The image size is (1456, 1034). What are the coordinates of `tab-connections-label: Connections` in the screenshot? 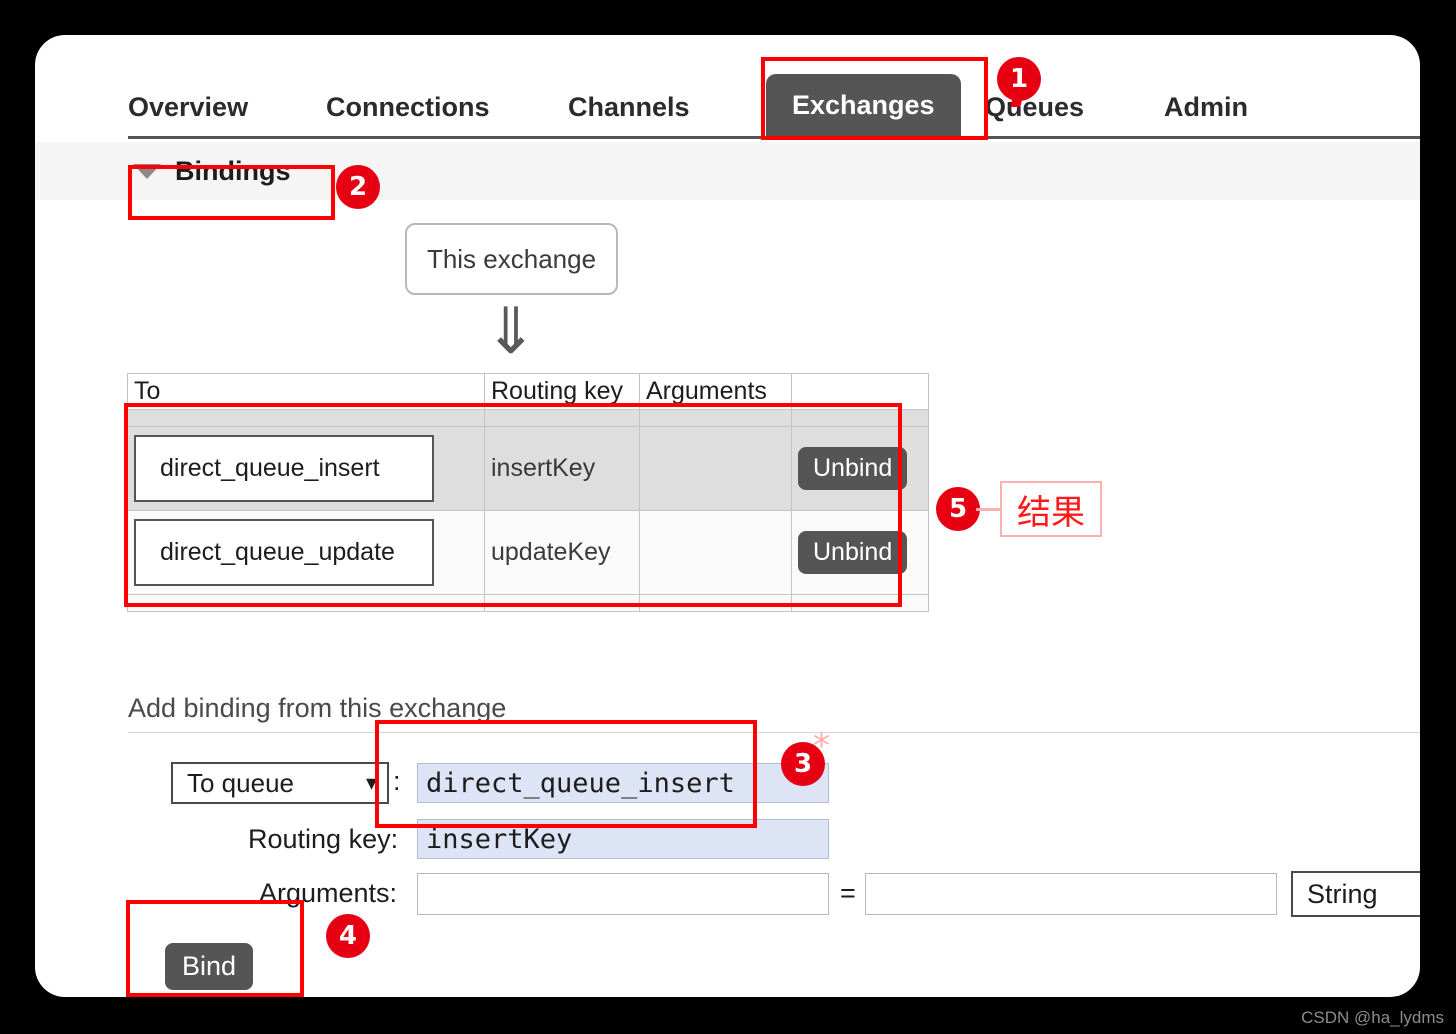 It's located at (408, 106).